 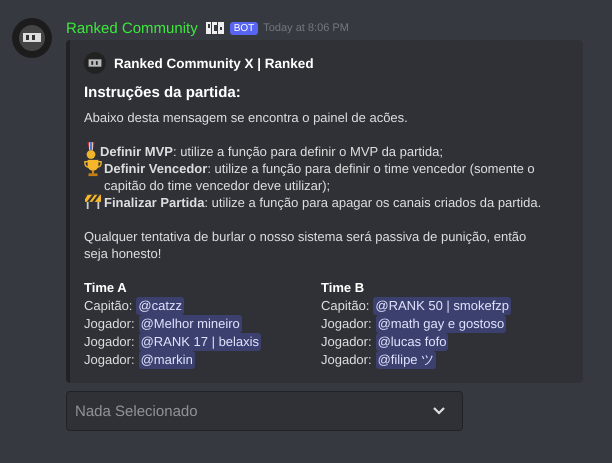 What do you see at coordinates (91, 151) in the screenshot?
I see `medal-icon` at bounding box center [91, 151].